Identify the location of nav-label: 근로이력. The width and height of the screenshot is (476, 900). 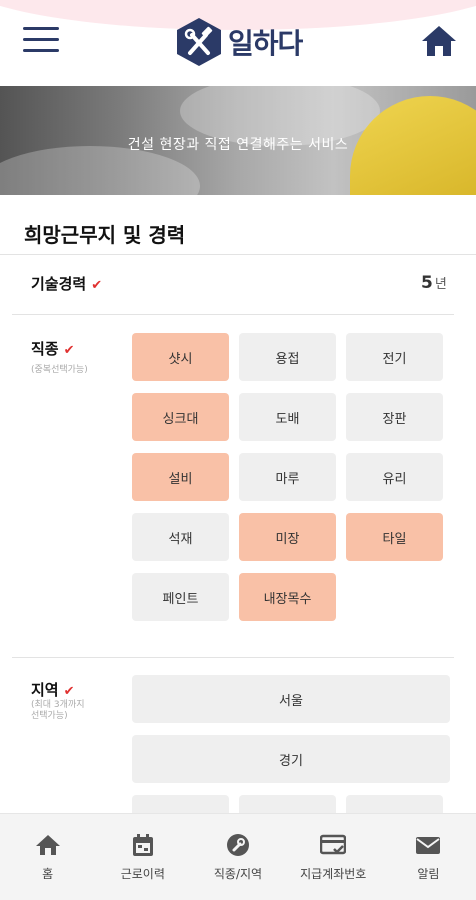
(142, 874).